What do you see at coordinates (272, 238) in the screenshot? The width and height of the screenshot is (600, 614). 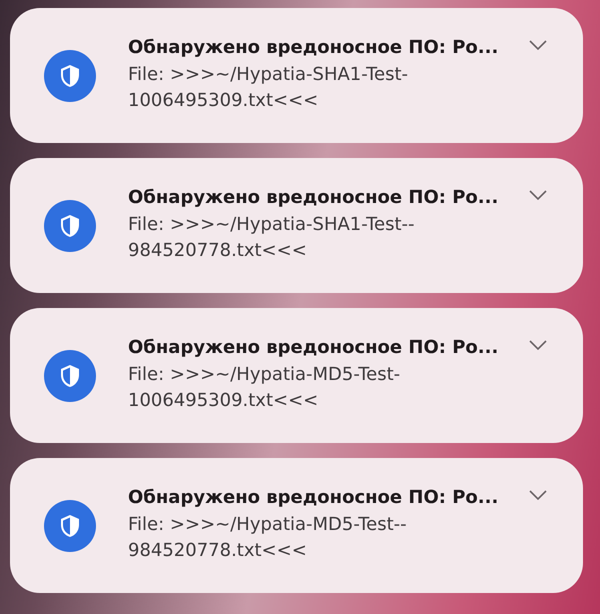 I see `notification-body: File: >>>~/Hypatia-SHA1-Test-- 984520778.txt<<<` at bounding box center [272, 238].